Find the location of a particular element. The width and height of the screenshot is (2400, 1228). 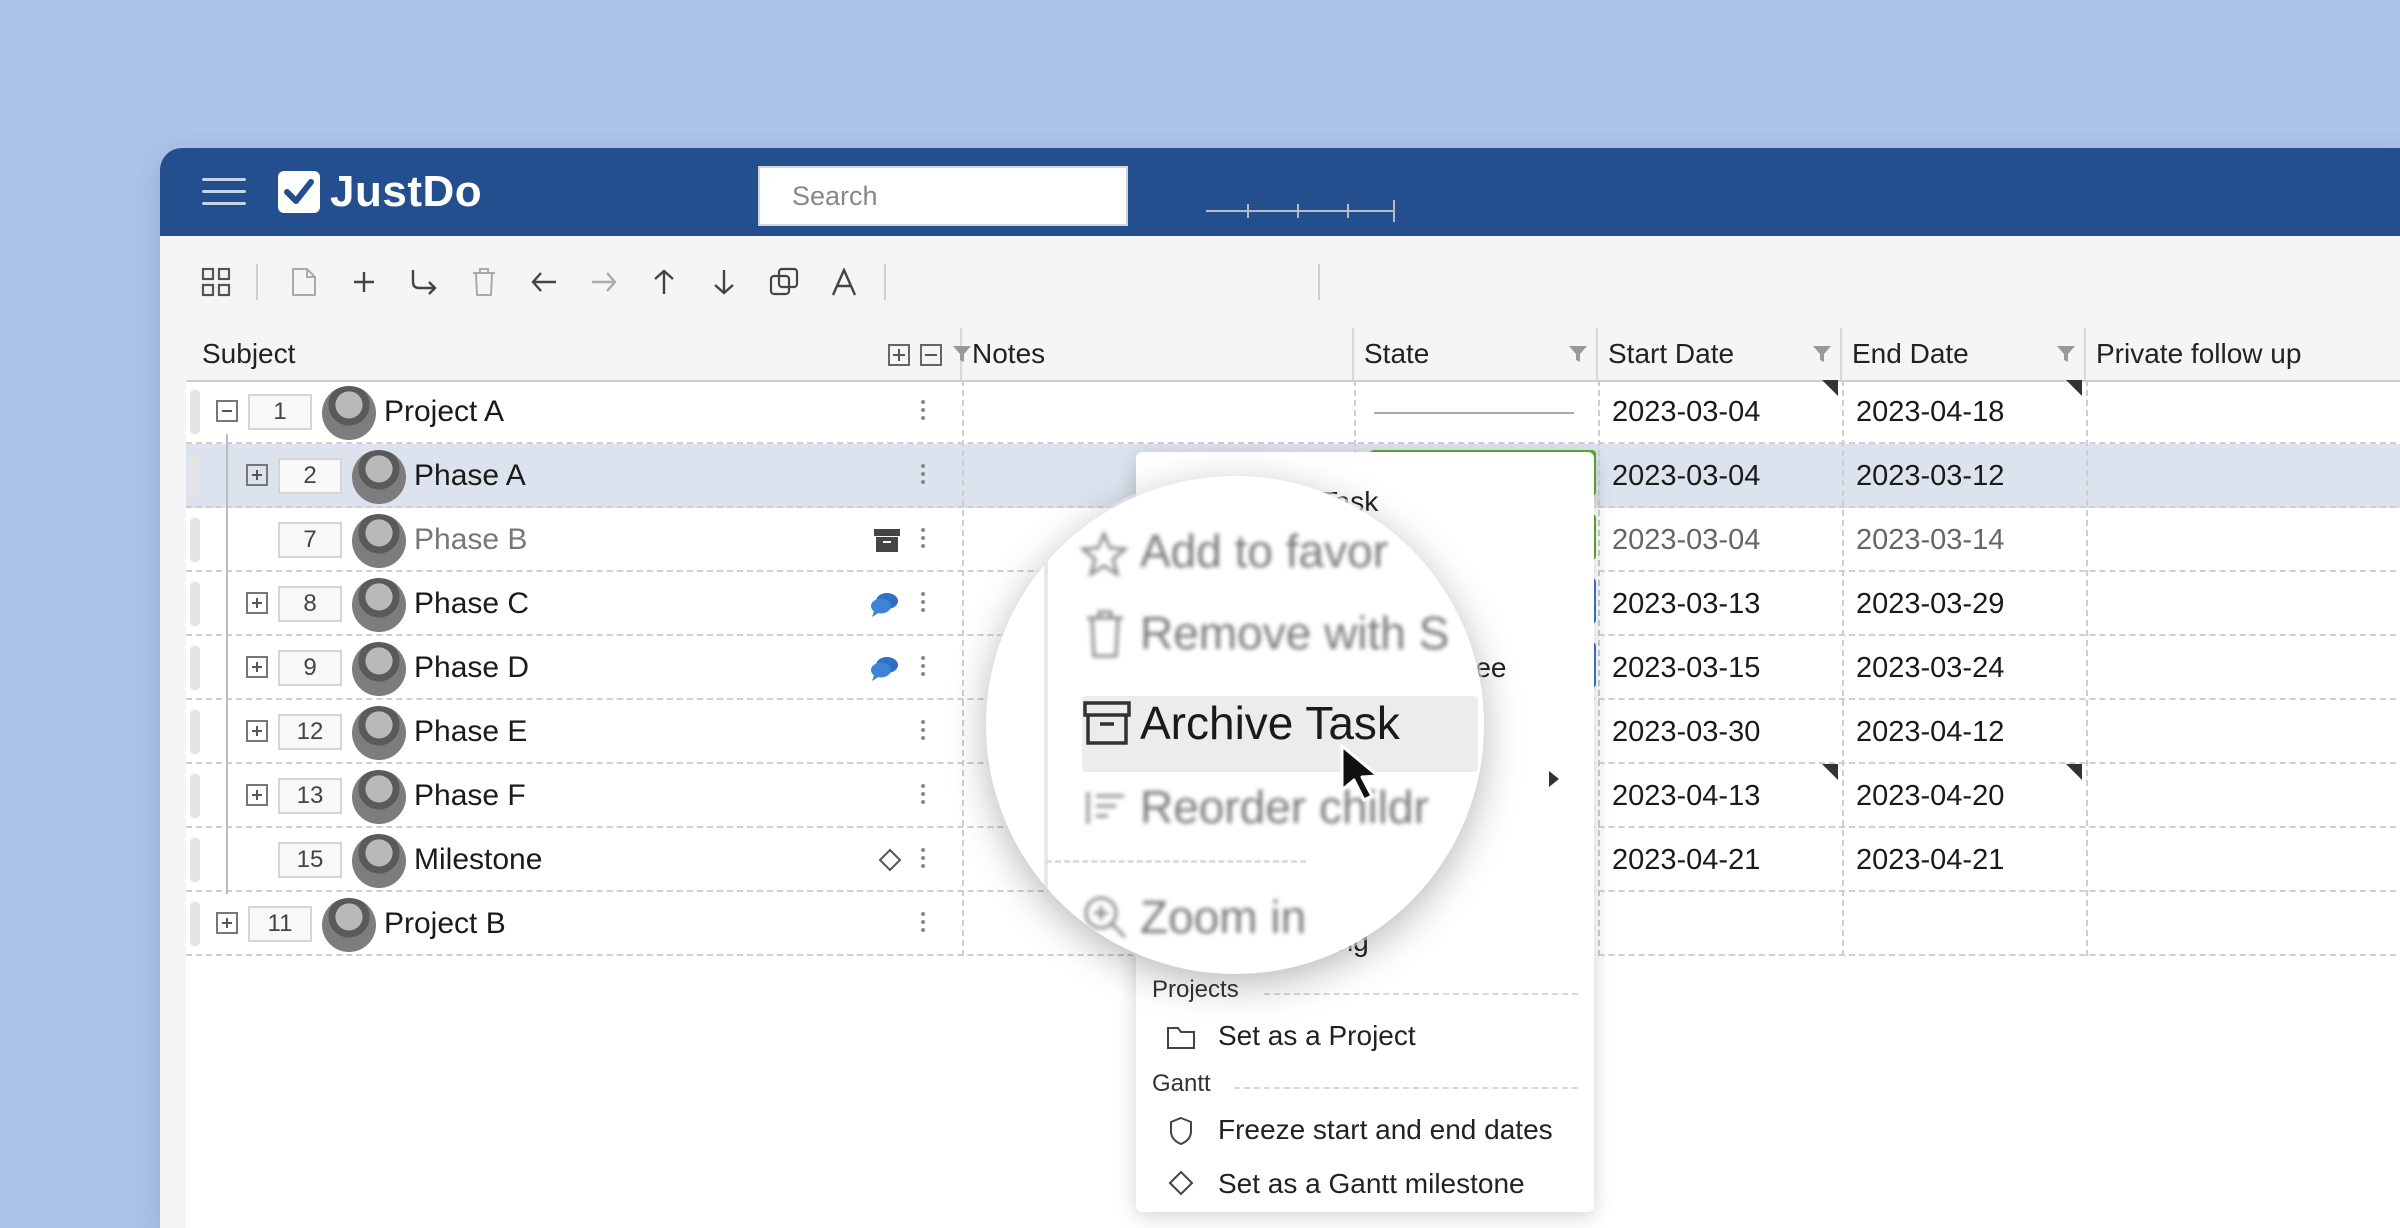

sort-icon is located at coordinates (1105, 808).